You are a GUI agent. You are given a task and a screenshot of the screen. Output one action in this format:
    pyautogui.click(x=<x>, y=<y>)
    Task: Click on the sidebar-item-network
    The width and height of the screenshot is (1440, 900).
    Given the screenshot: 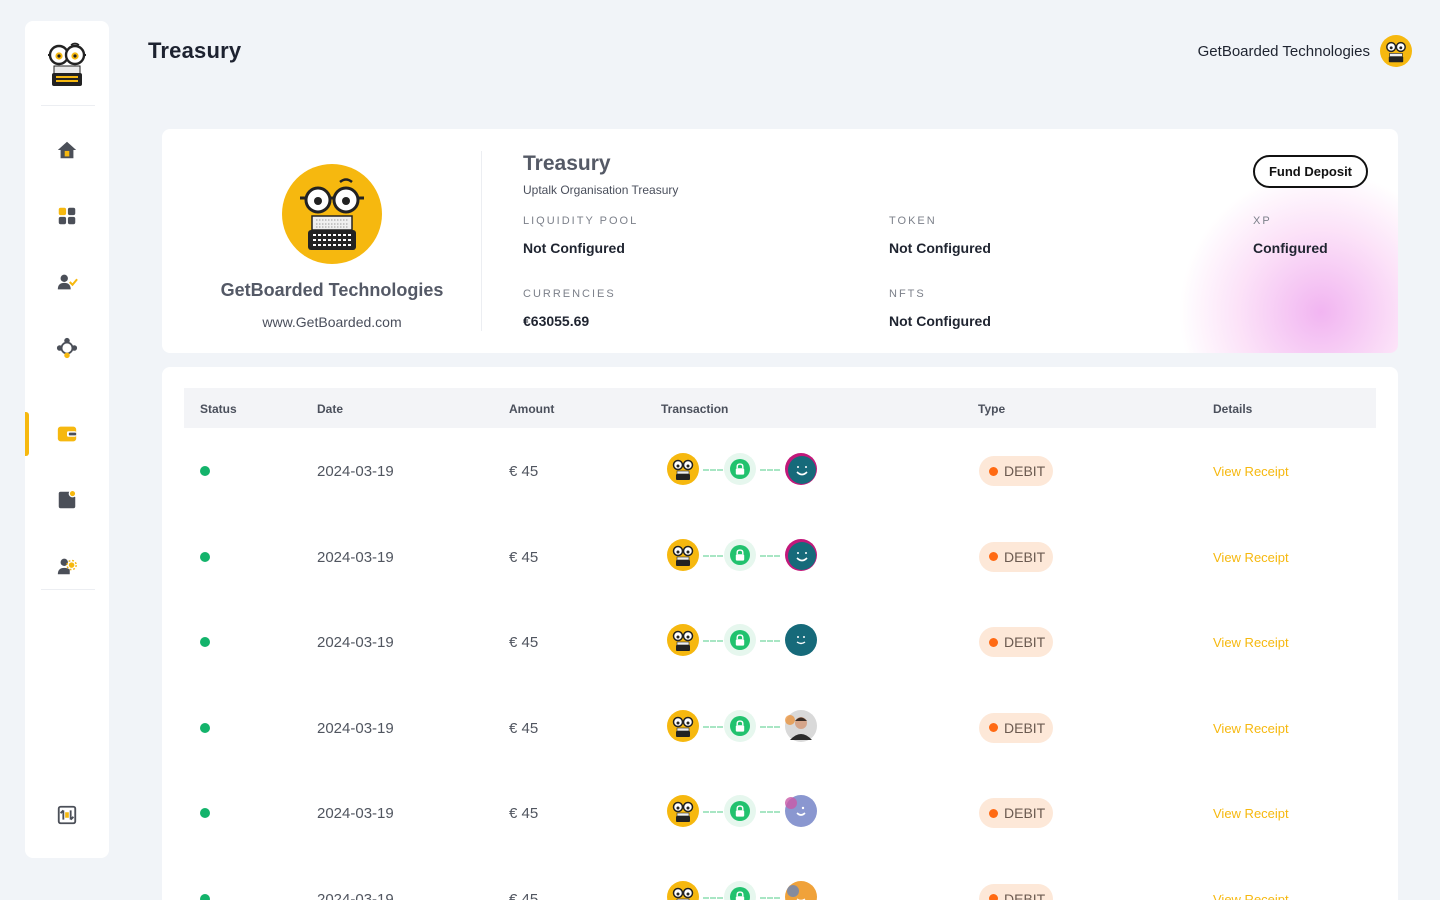 What is the action you would take?
    pyautogui.click(x=67, y=348)
    